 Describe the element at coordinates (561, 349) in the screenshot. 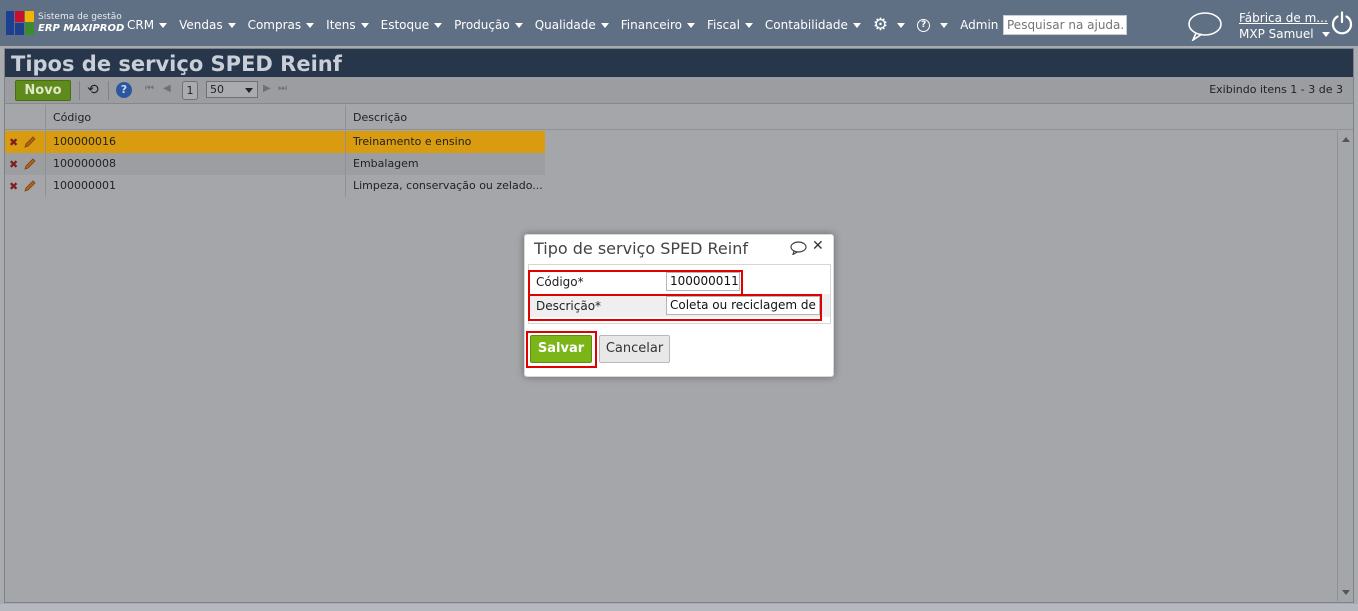

I see `save-button: Salvar` at that location.